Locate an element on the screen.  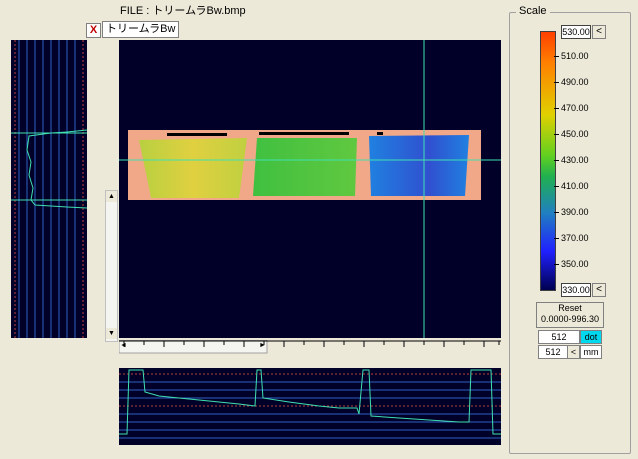
vertical-scrollbar: ▲ ▼ is located at coordinates (111, 266).